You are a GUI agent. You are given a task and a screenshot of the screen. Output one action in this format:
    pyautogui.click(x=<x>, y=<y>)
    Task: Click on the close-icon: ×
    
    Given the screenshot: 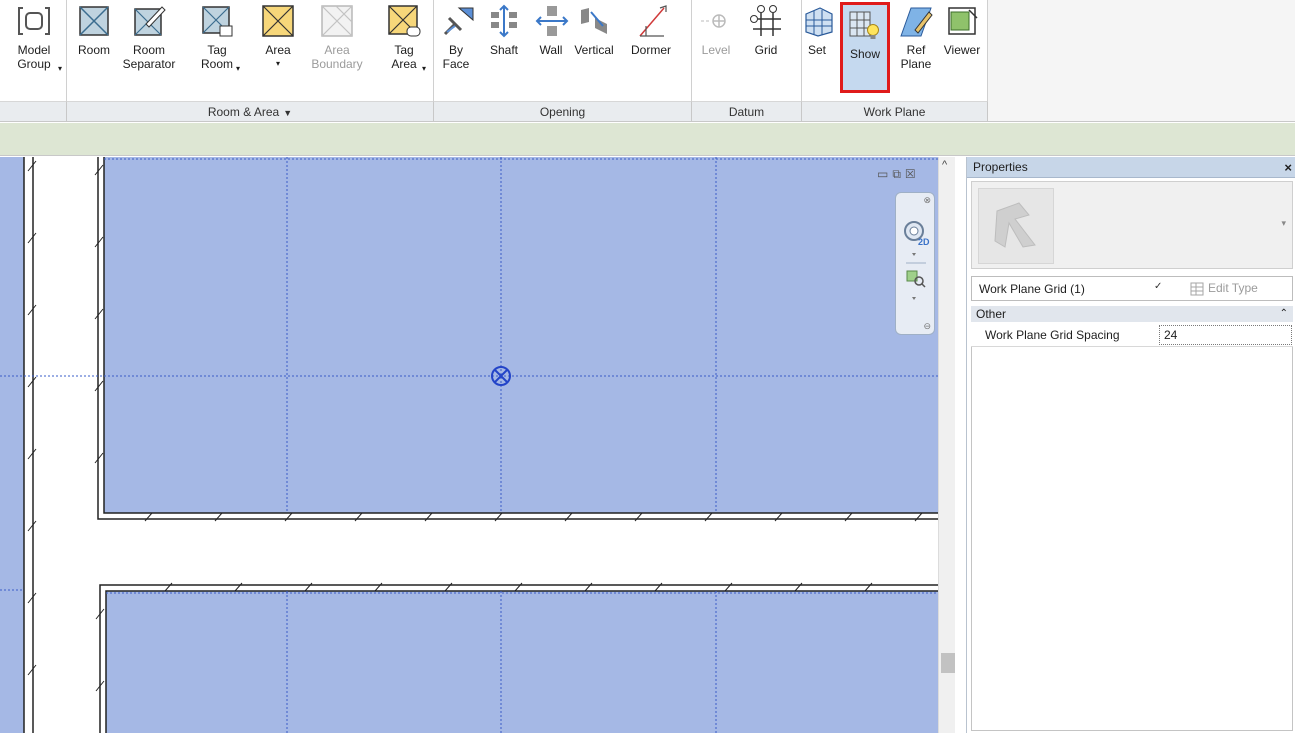 What is the action you would take?
    pyautogui.click(x=1288, y=167)
    